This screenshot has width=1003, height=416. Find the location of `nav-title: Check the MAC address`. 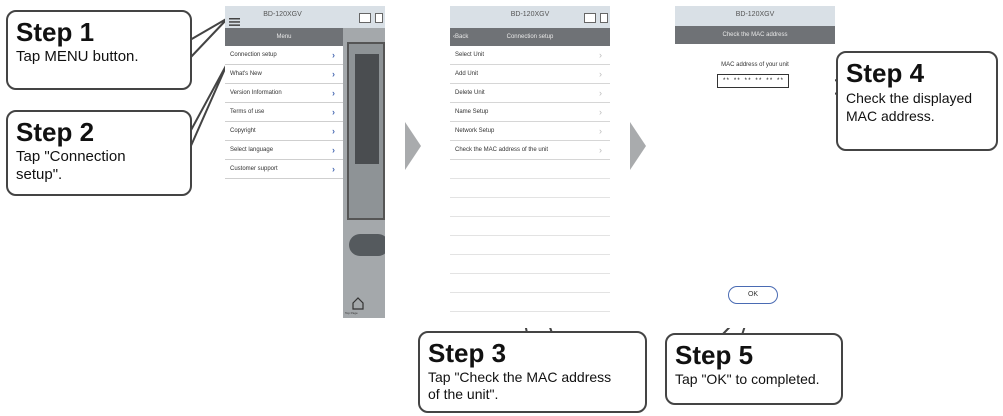

nav-title: Check the MAC address is located at coordinates (755, 35).